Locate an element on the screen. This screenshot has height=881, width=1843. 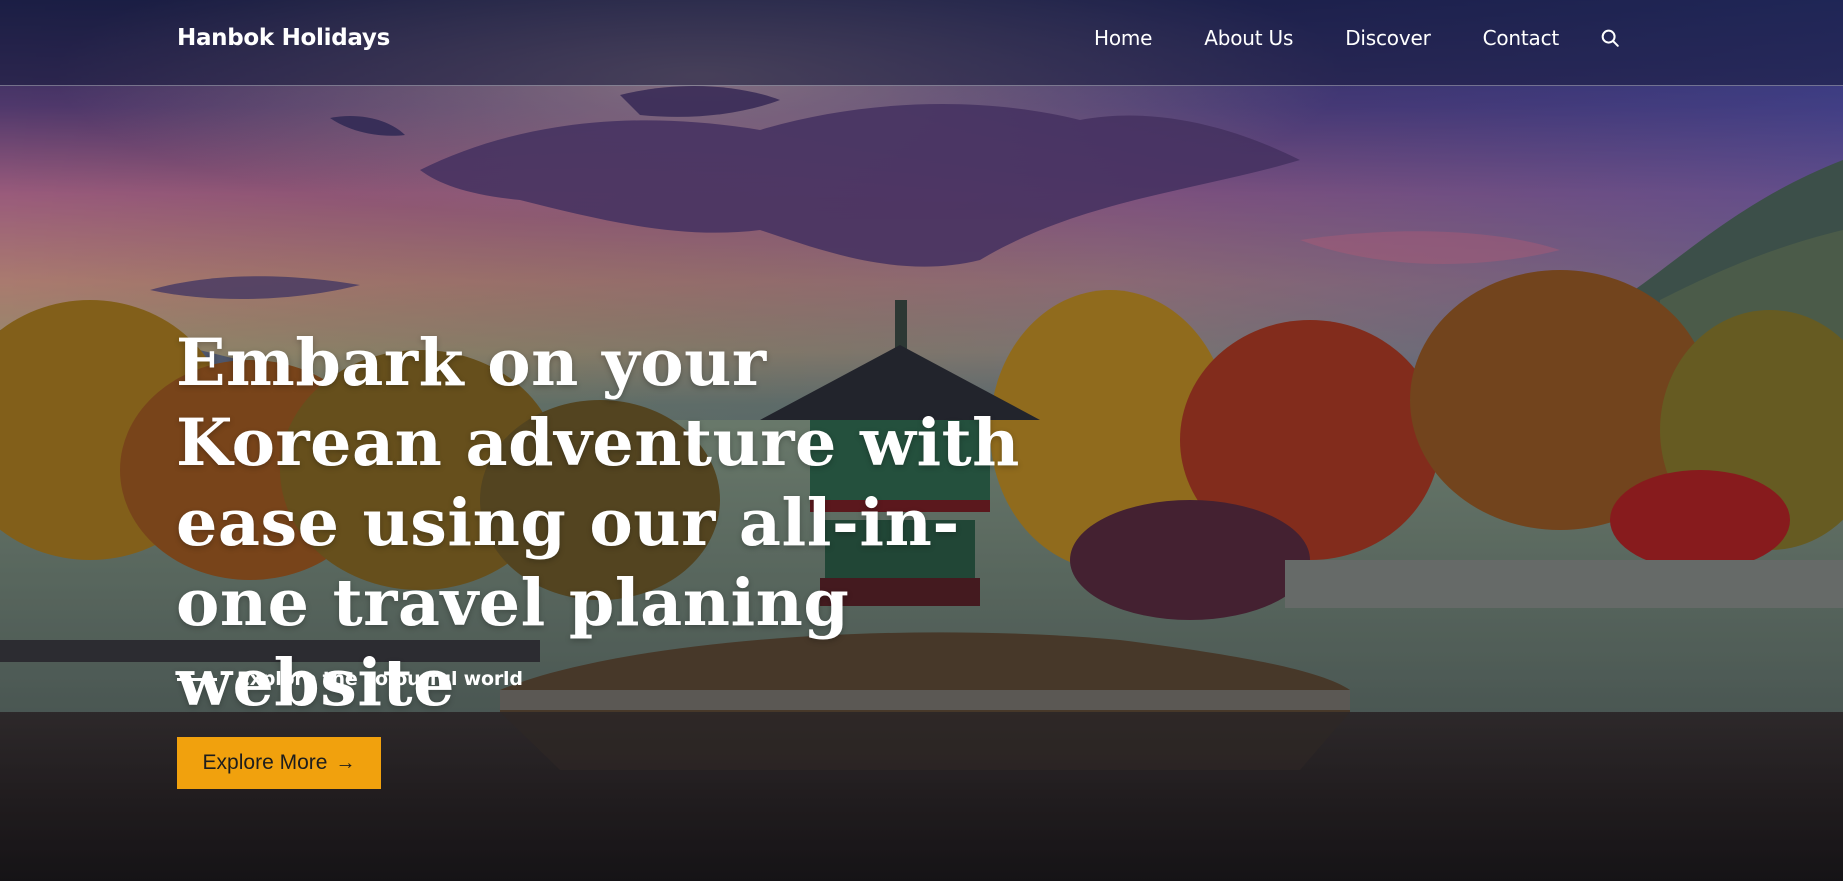
nav-about-link: About Us is located at coordinates (1248, 38).